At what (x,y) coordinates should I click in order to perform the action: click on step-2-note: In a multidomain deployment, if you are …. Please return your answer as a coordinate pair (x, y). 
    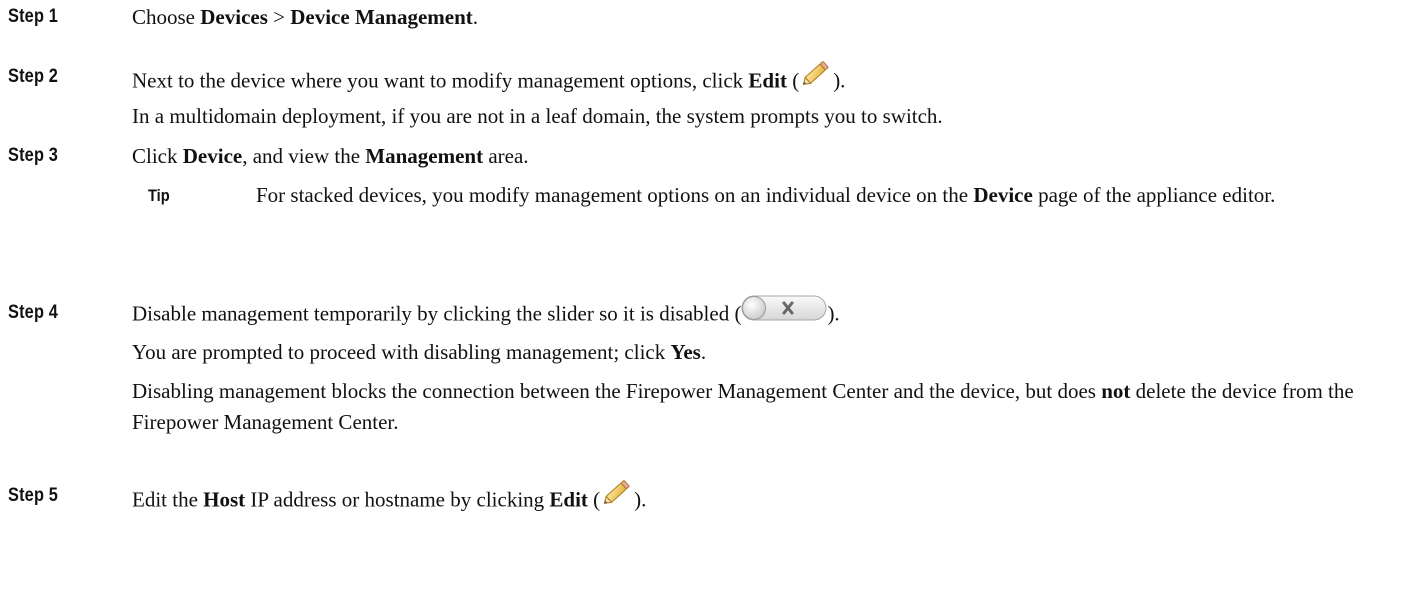
    Looking at the image, I should click on (537, 116).